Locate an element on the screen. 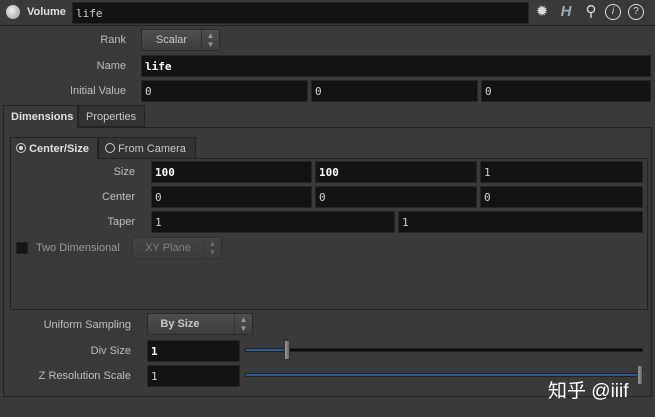 The image size is (655, 417). size-x: 100 is located at coordinates (231, 172).